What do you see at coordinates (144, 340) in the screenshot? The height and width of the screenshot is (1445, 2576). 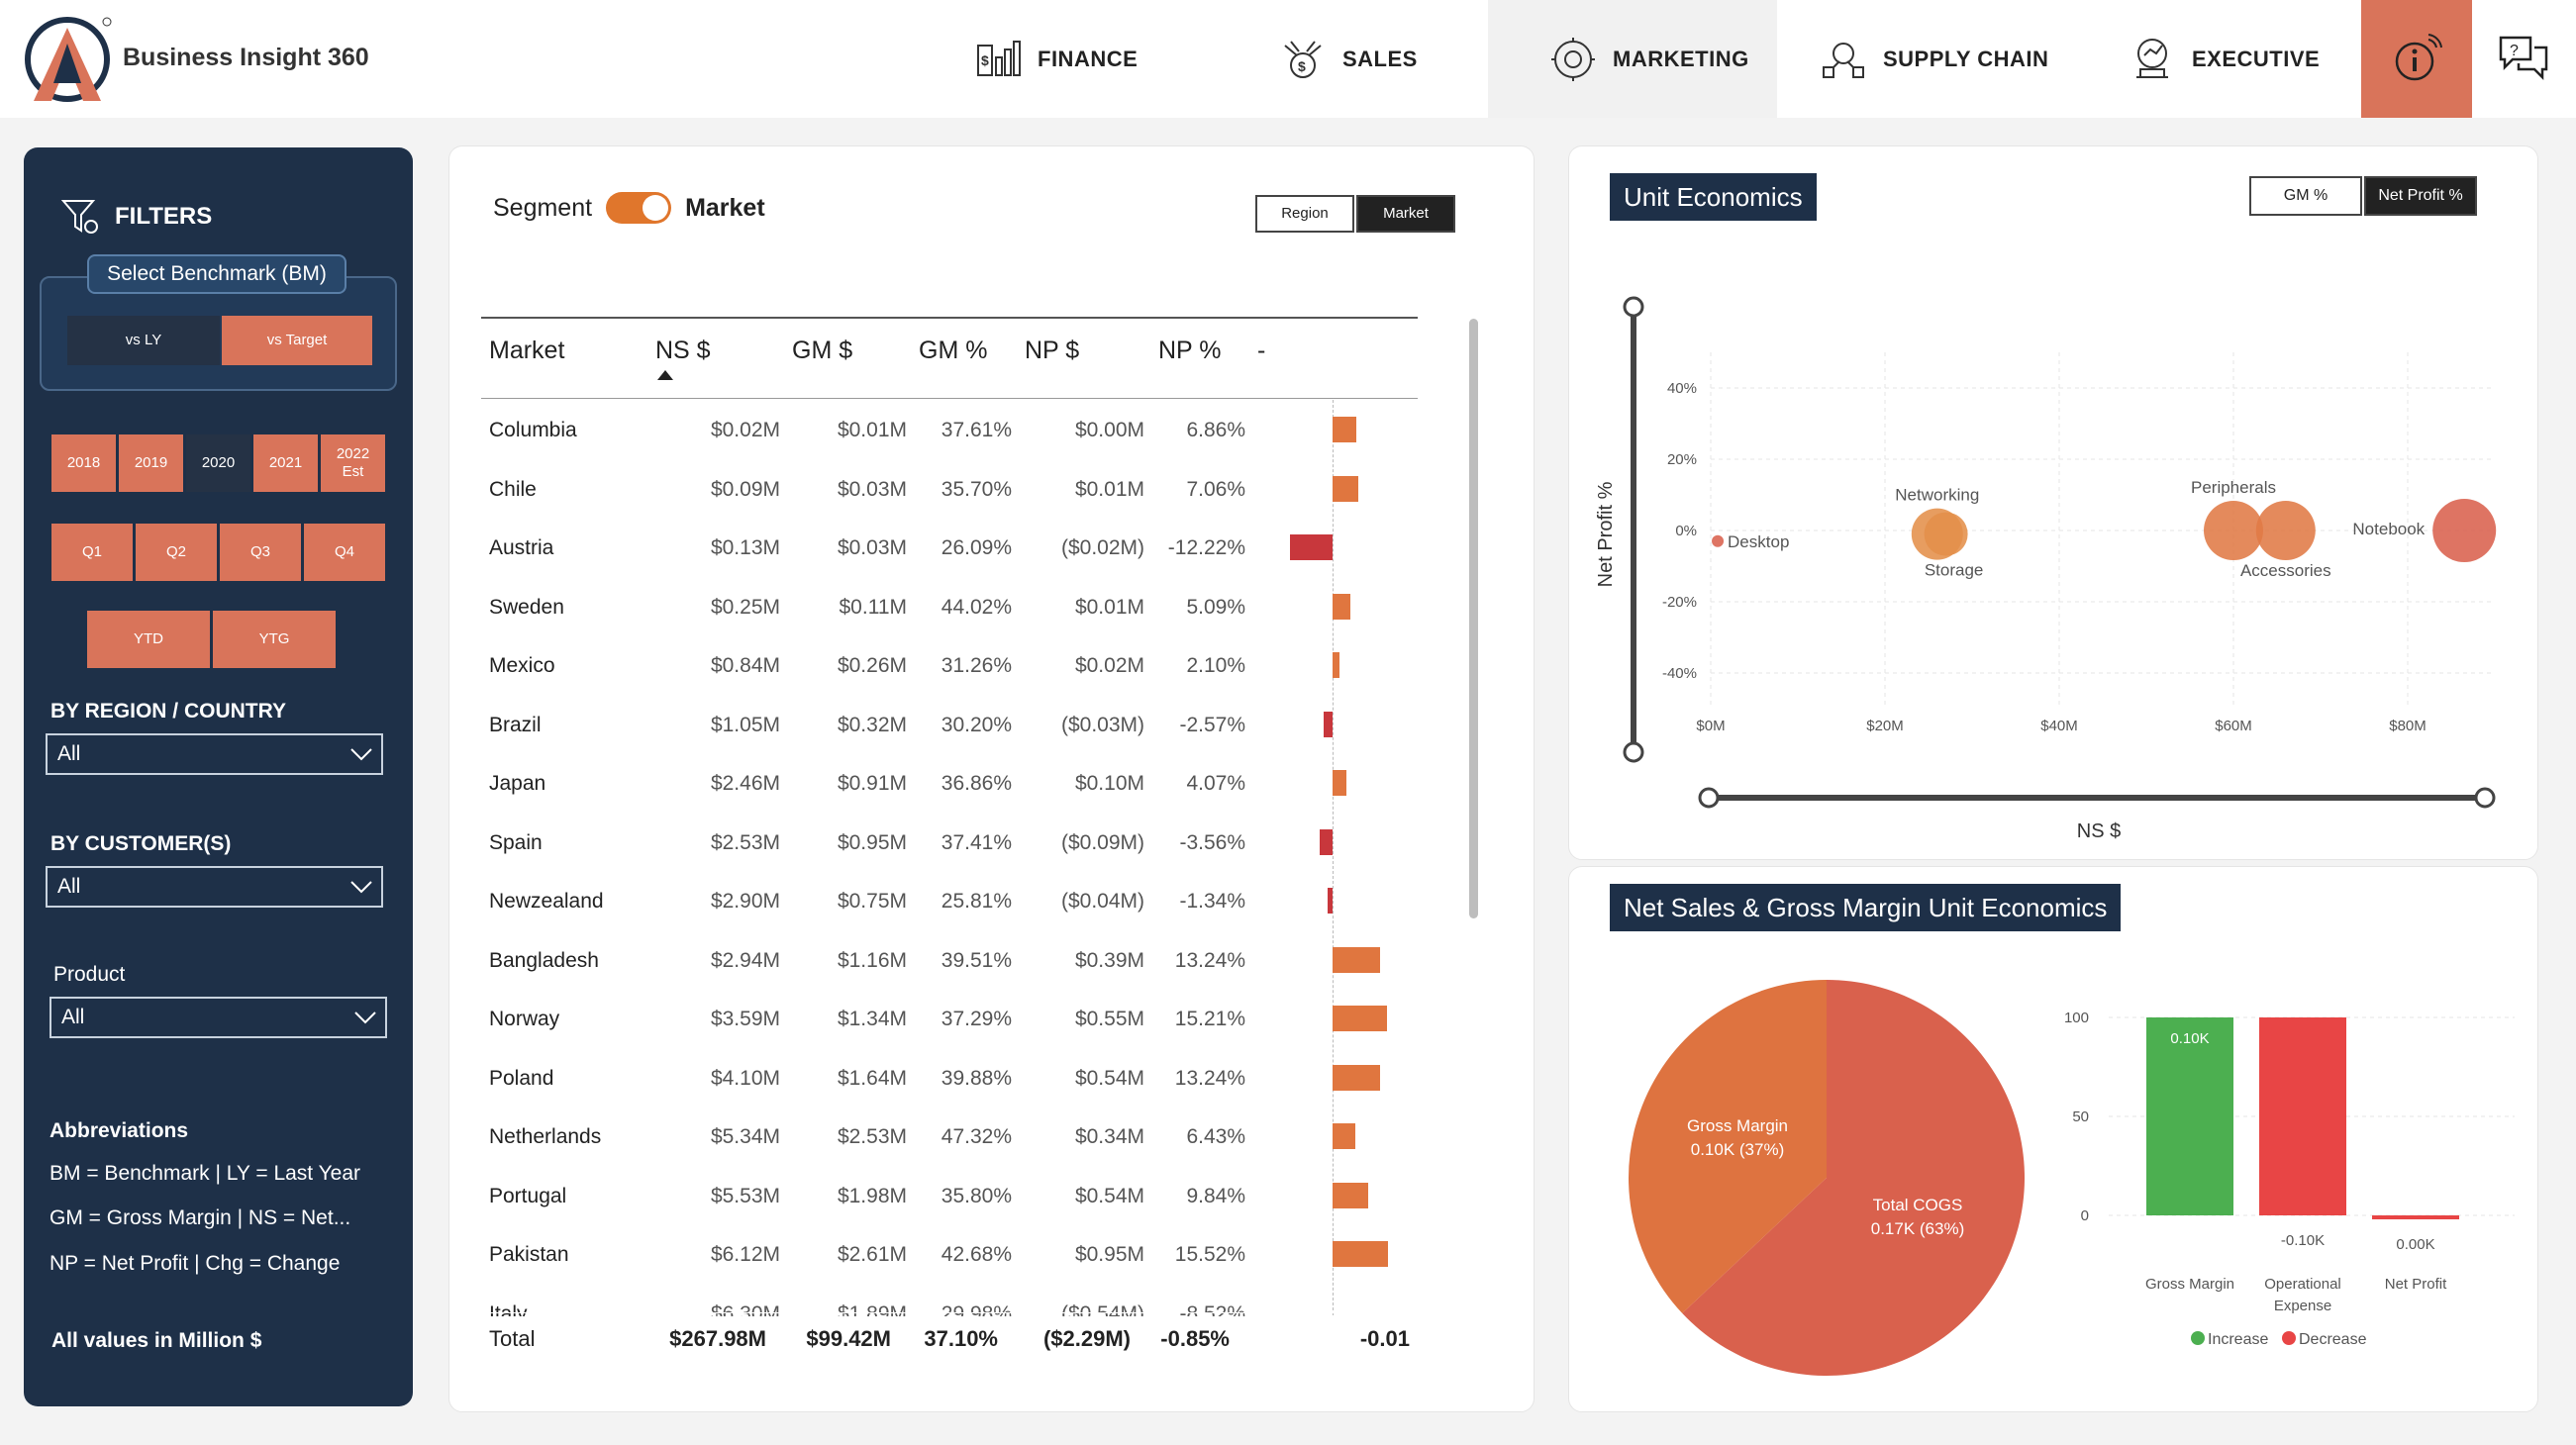 I see `bm-vs-ly-button: vs LY` at bounding box center [144, 340].